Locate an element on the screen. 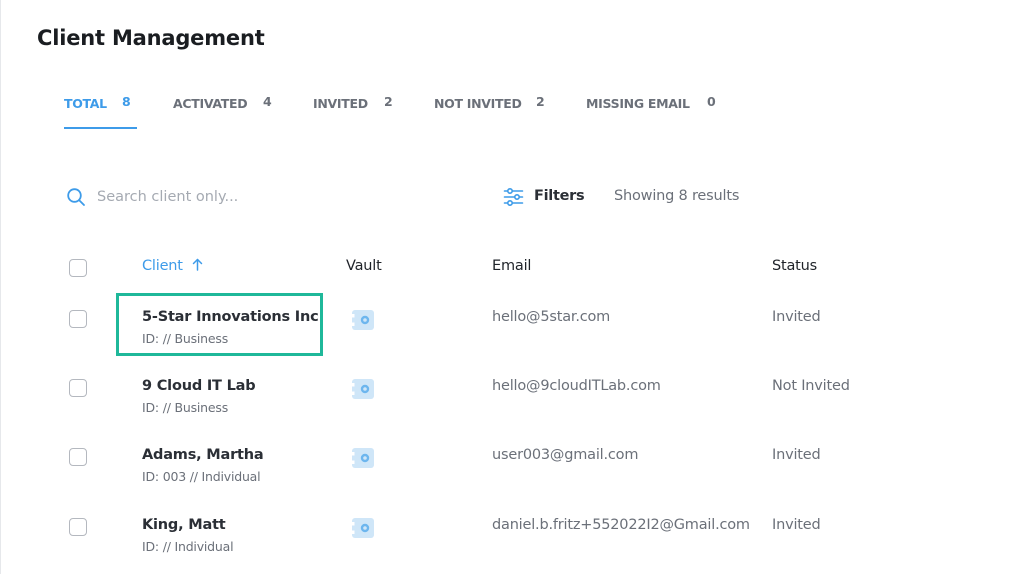 Image resolution: width=1014 pixels, height=574 pixels. tab-label: INVITED is located at coordinates (340, 103).